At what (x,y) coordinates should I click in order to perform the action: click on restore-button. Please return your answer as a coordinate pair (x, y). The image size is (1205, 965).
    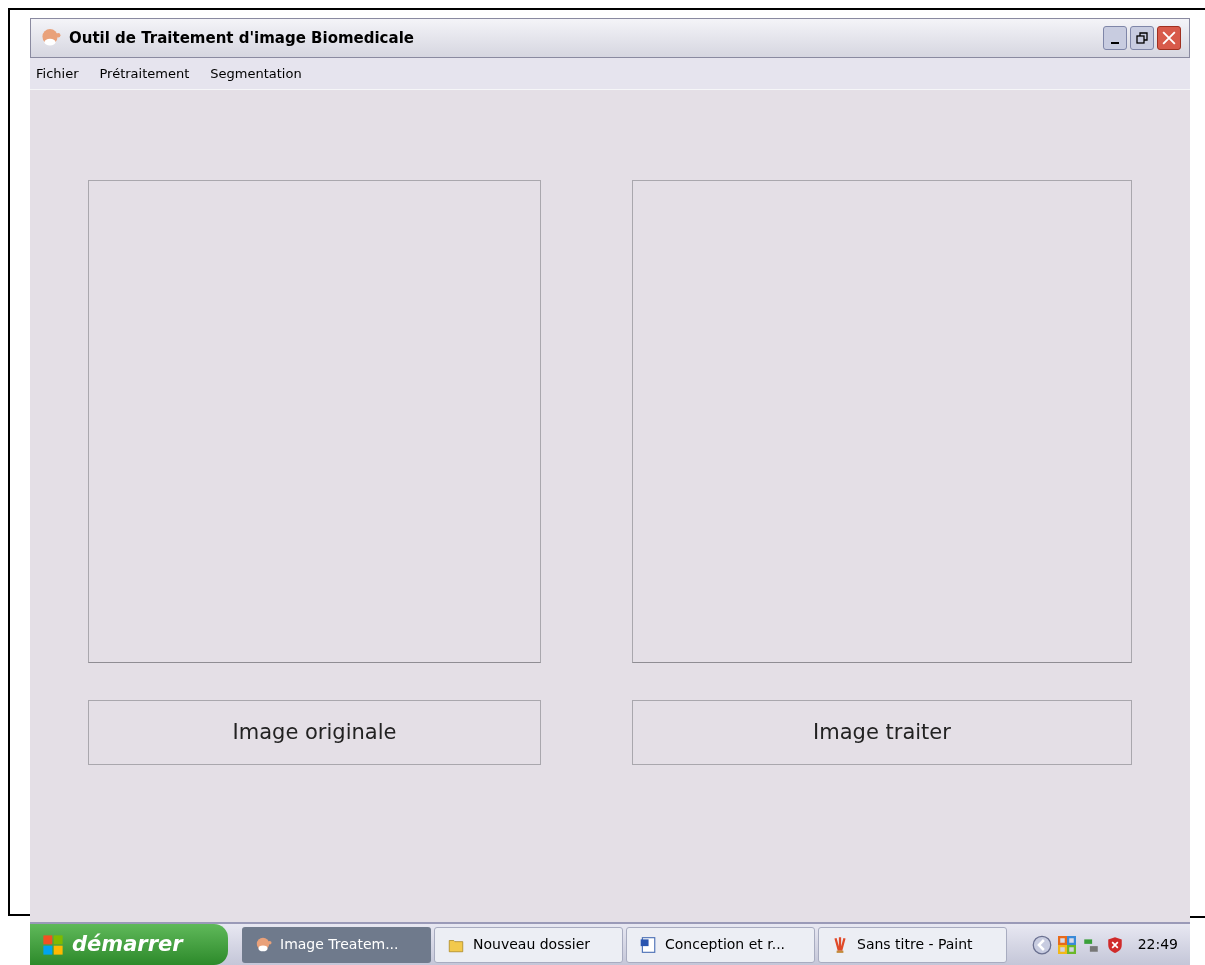
    Looking at the image, I should click on (1142, 38).